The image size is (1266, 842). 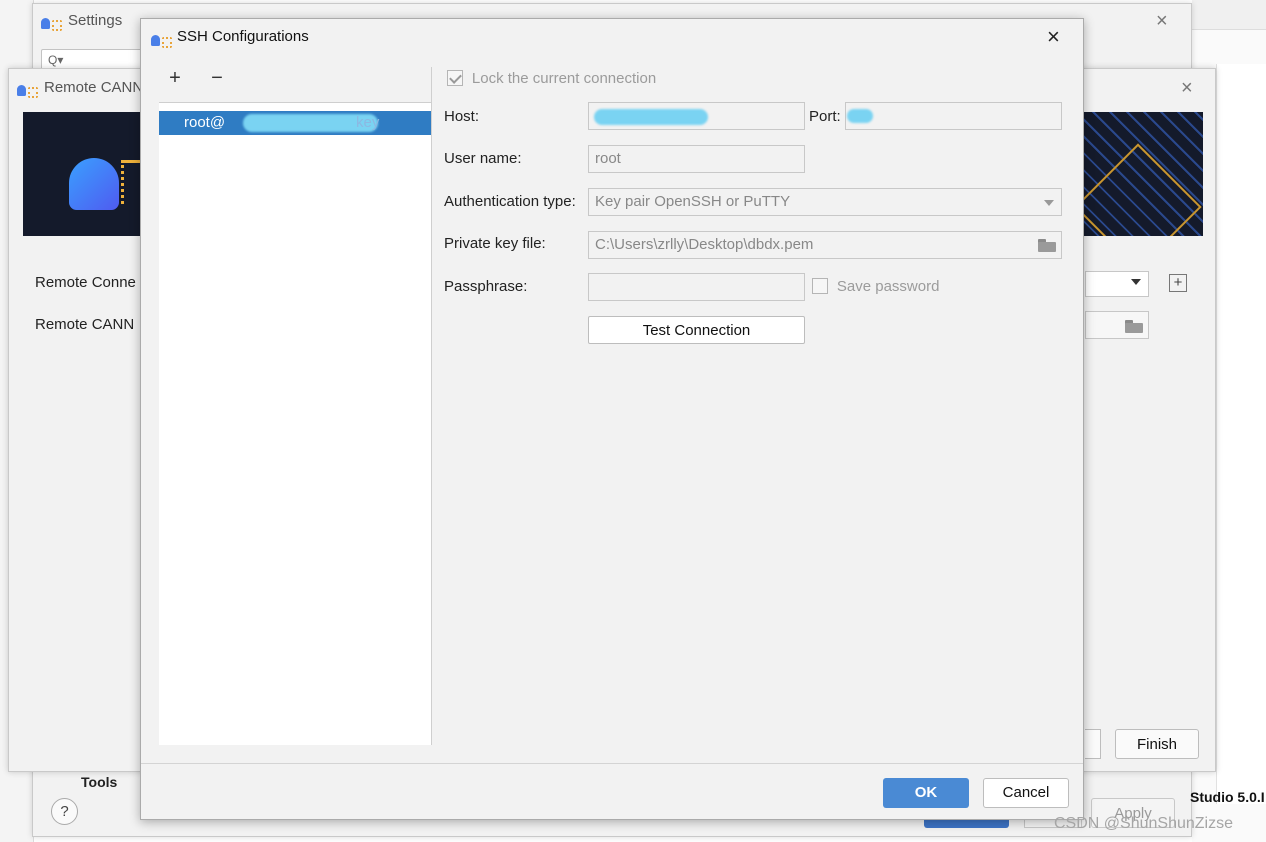 What do you see at coordinates (696, 330) in the screenshot?
I see `test-connection-button: Test Connection` at bounding box center [696, 330].